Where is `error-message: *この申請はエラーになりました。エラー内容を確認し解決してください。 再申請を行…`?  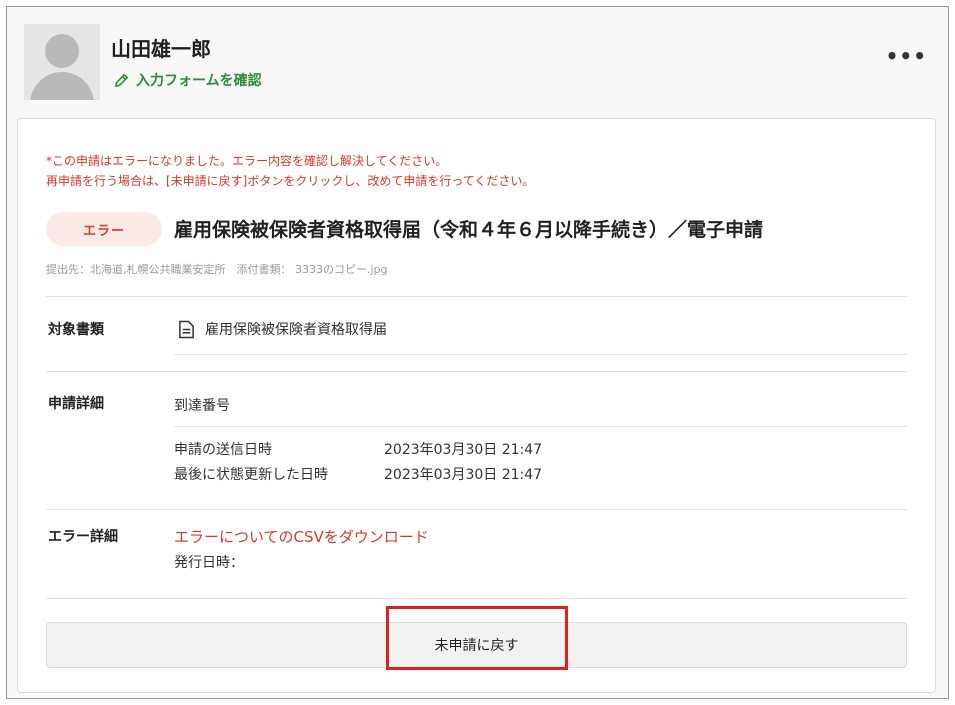 error-message: *この申請はエラーになりました。エラー内容を確認し解決してください。 再申請を行… is located at coordinates (290, 171).